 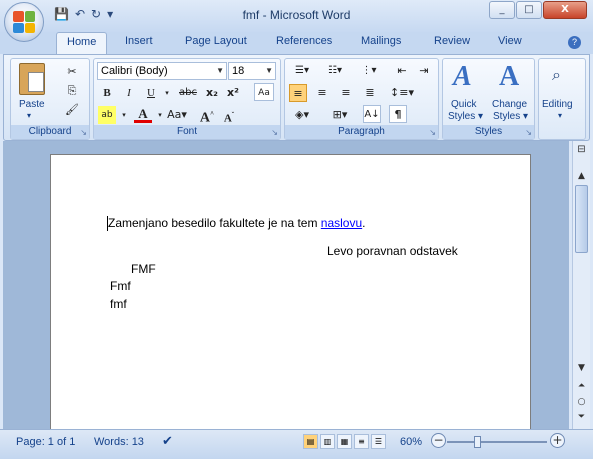 What do you see at coordinates (45, 442) in the screenshot?
I see `page-count: Page: 1 of 1` at bounding box center [45, 442].